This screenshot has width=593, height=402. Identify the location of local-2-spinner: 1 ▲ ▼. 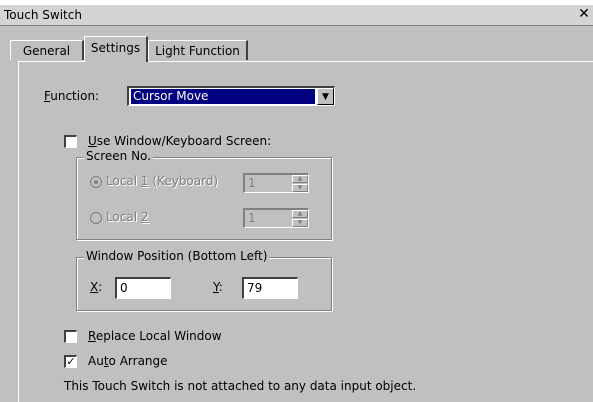
(276, 218).